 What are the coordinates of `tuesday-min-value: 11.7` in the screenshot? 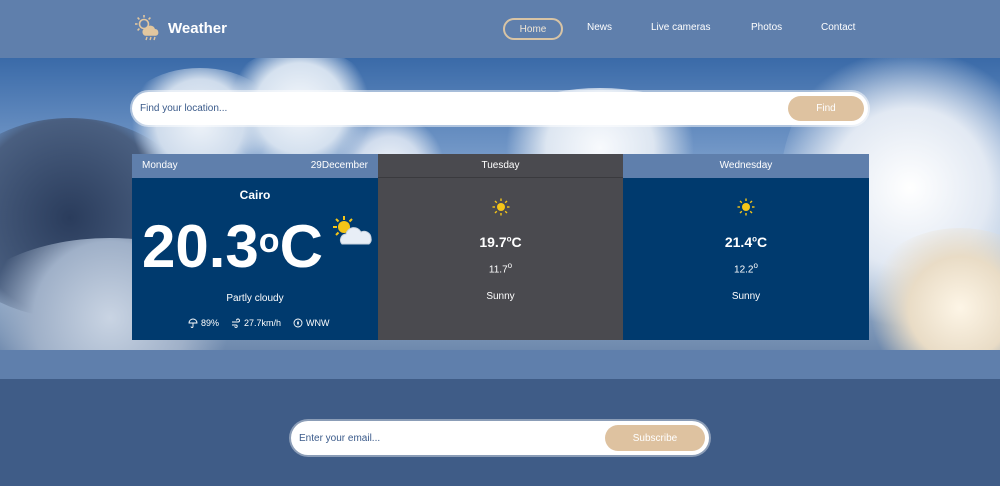 It's located at (498, 270).